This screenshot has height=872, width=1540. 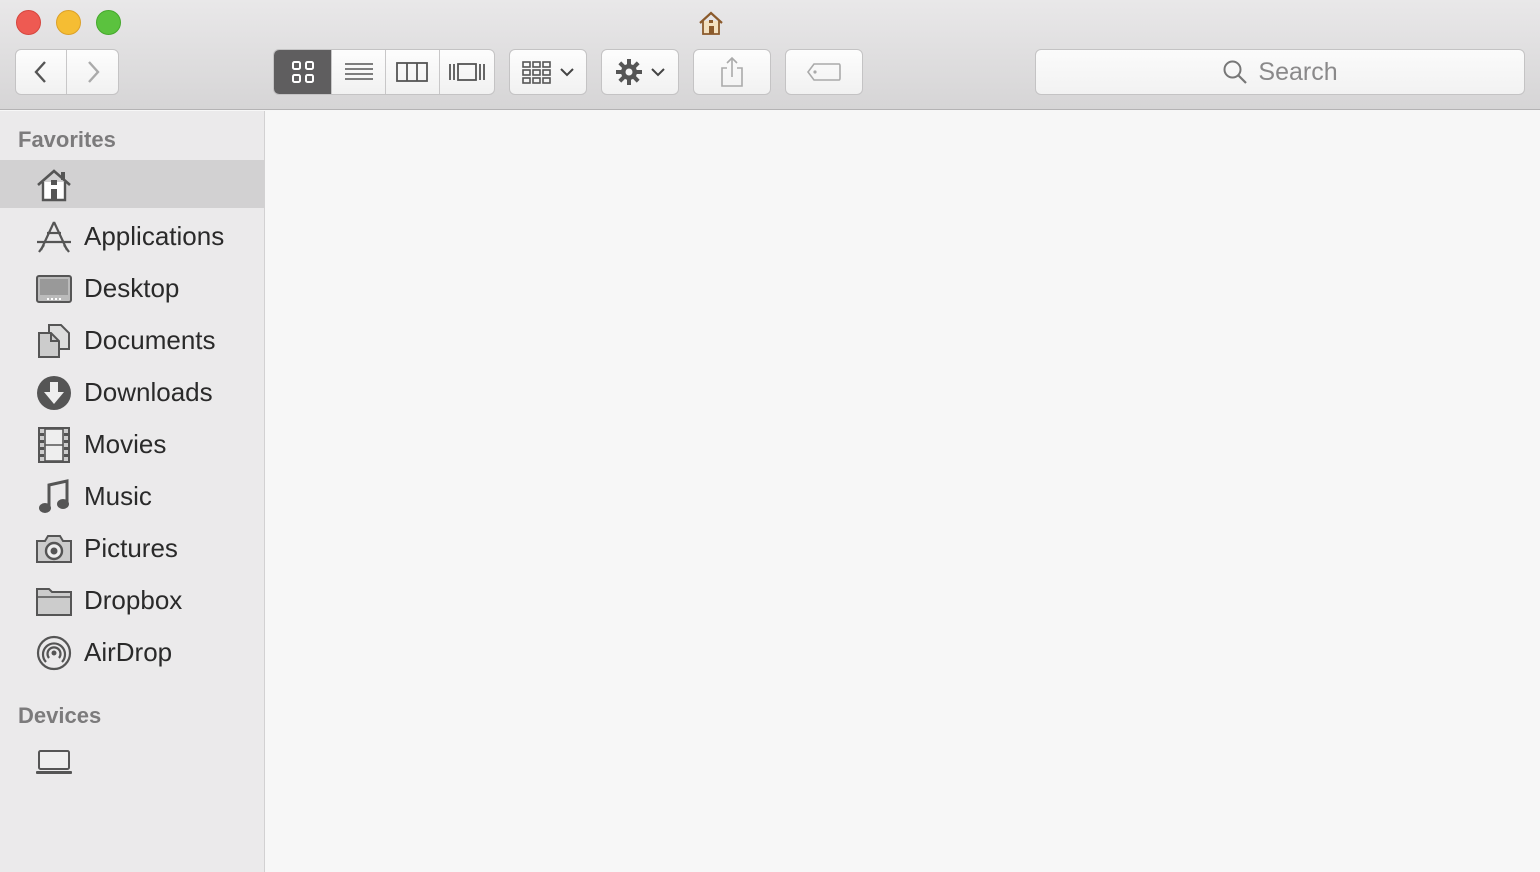 I want to click on tag-icon, so click(x=824, y=72).